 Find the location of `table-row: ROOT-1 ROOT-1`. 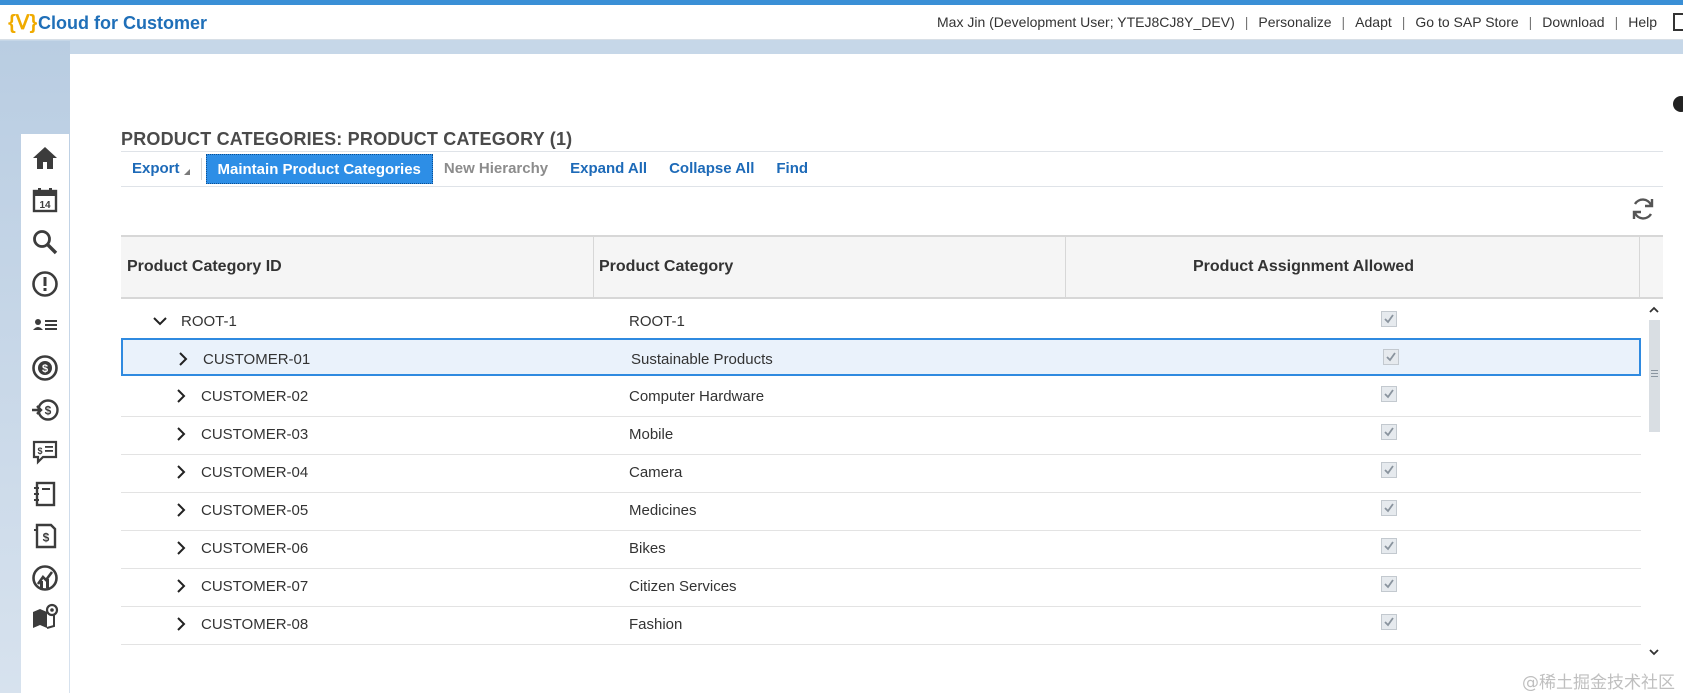

table-row: ROOT-1 ROOT-1 is located at coordinates (881, 322).